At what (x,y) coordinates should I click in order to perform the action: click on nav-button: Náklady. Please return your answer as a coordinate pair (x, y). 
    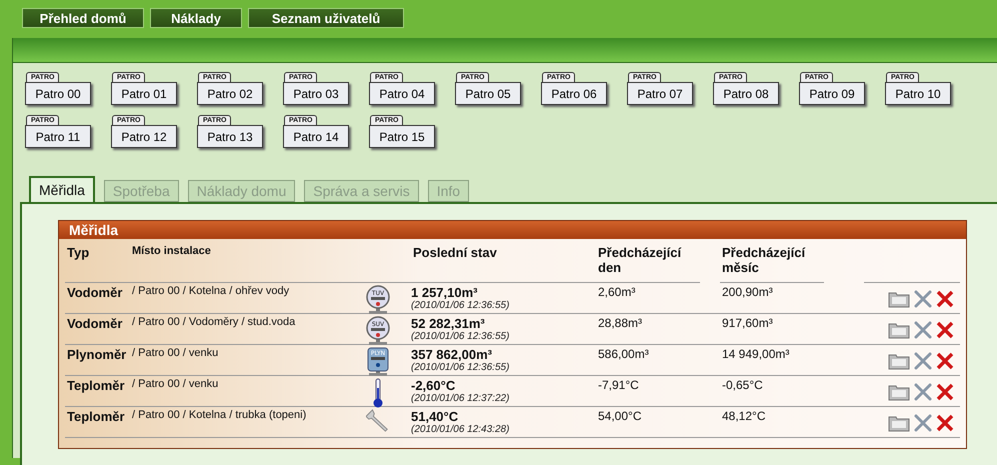
    Looking at the image, I should click on (196, 18).